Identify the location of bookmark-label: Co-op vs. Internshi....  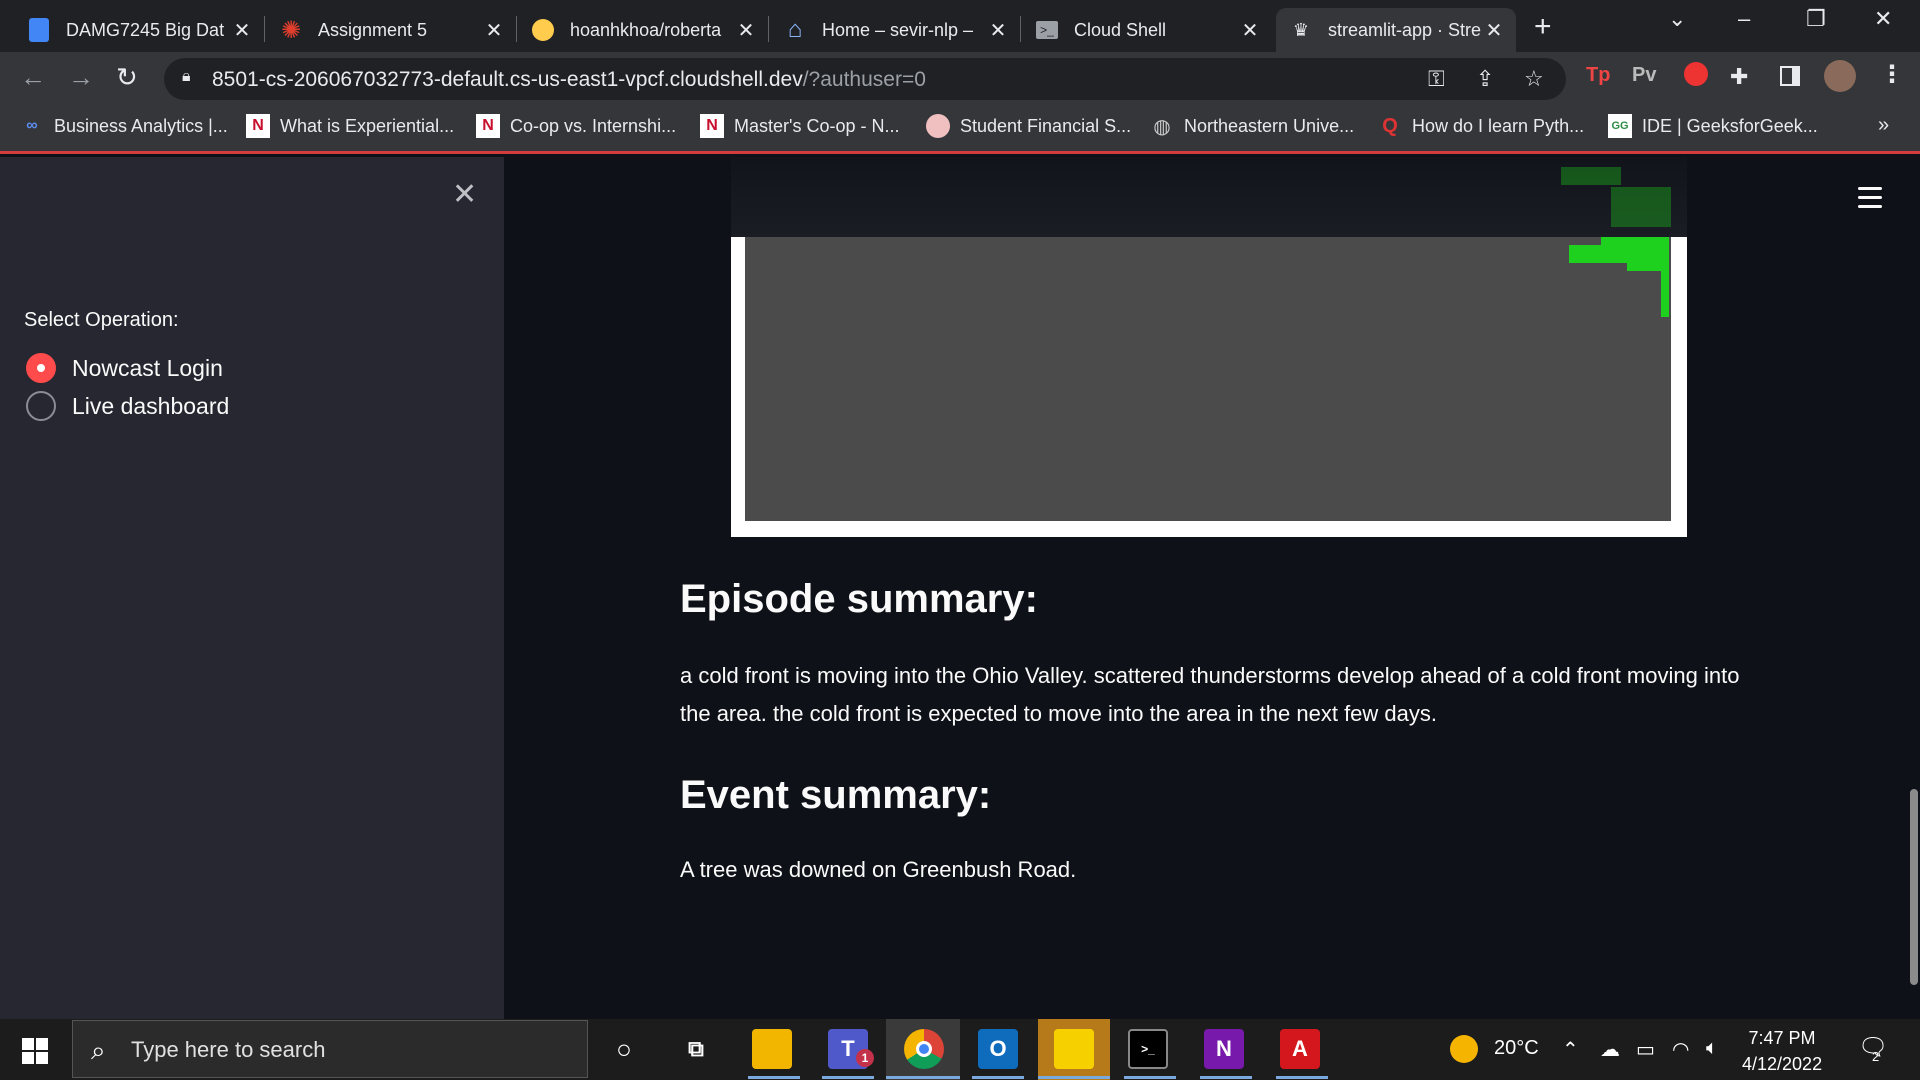
(593, 125).